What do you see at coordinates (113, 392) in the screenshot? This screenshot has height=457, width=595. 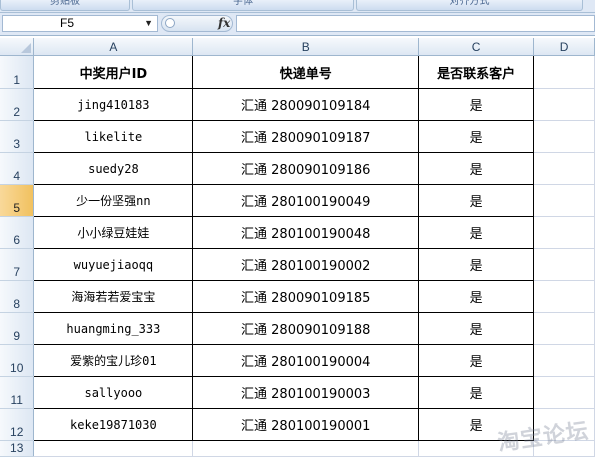 I see `cell-user-id: sallyooo` at bounding box center [113, 392].